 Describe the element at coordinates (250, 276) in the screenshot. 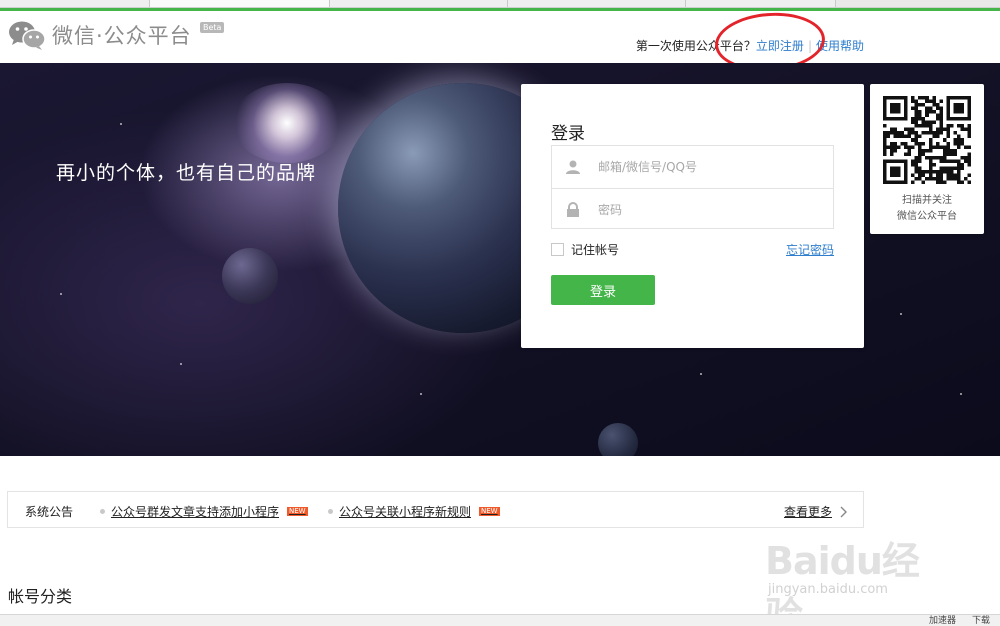

I see `small-planet-image` at that location.